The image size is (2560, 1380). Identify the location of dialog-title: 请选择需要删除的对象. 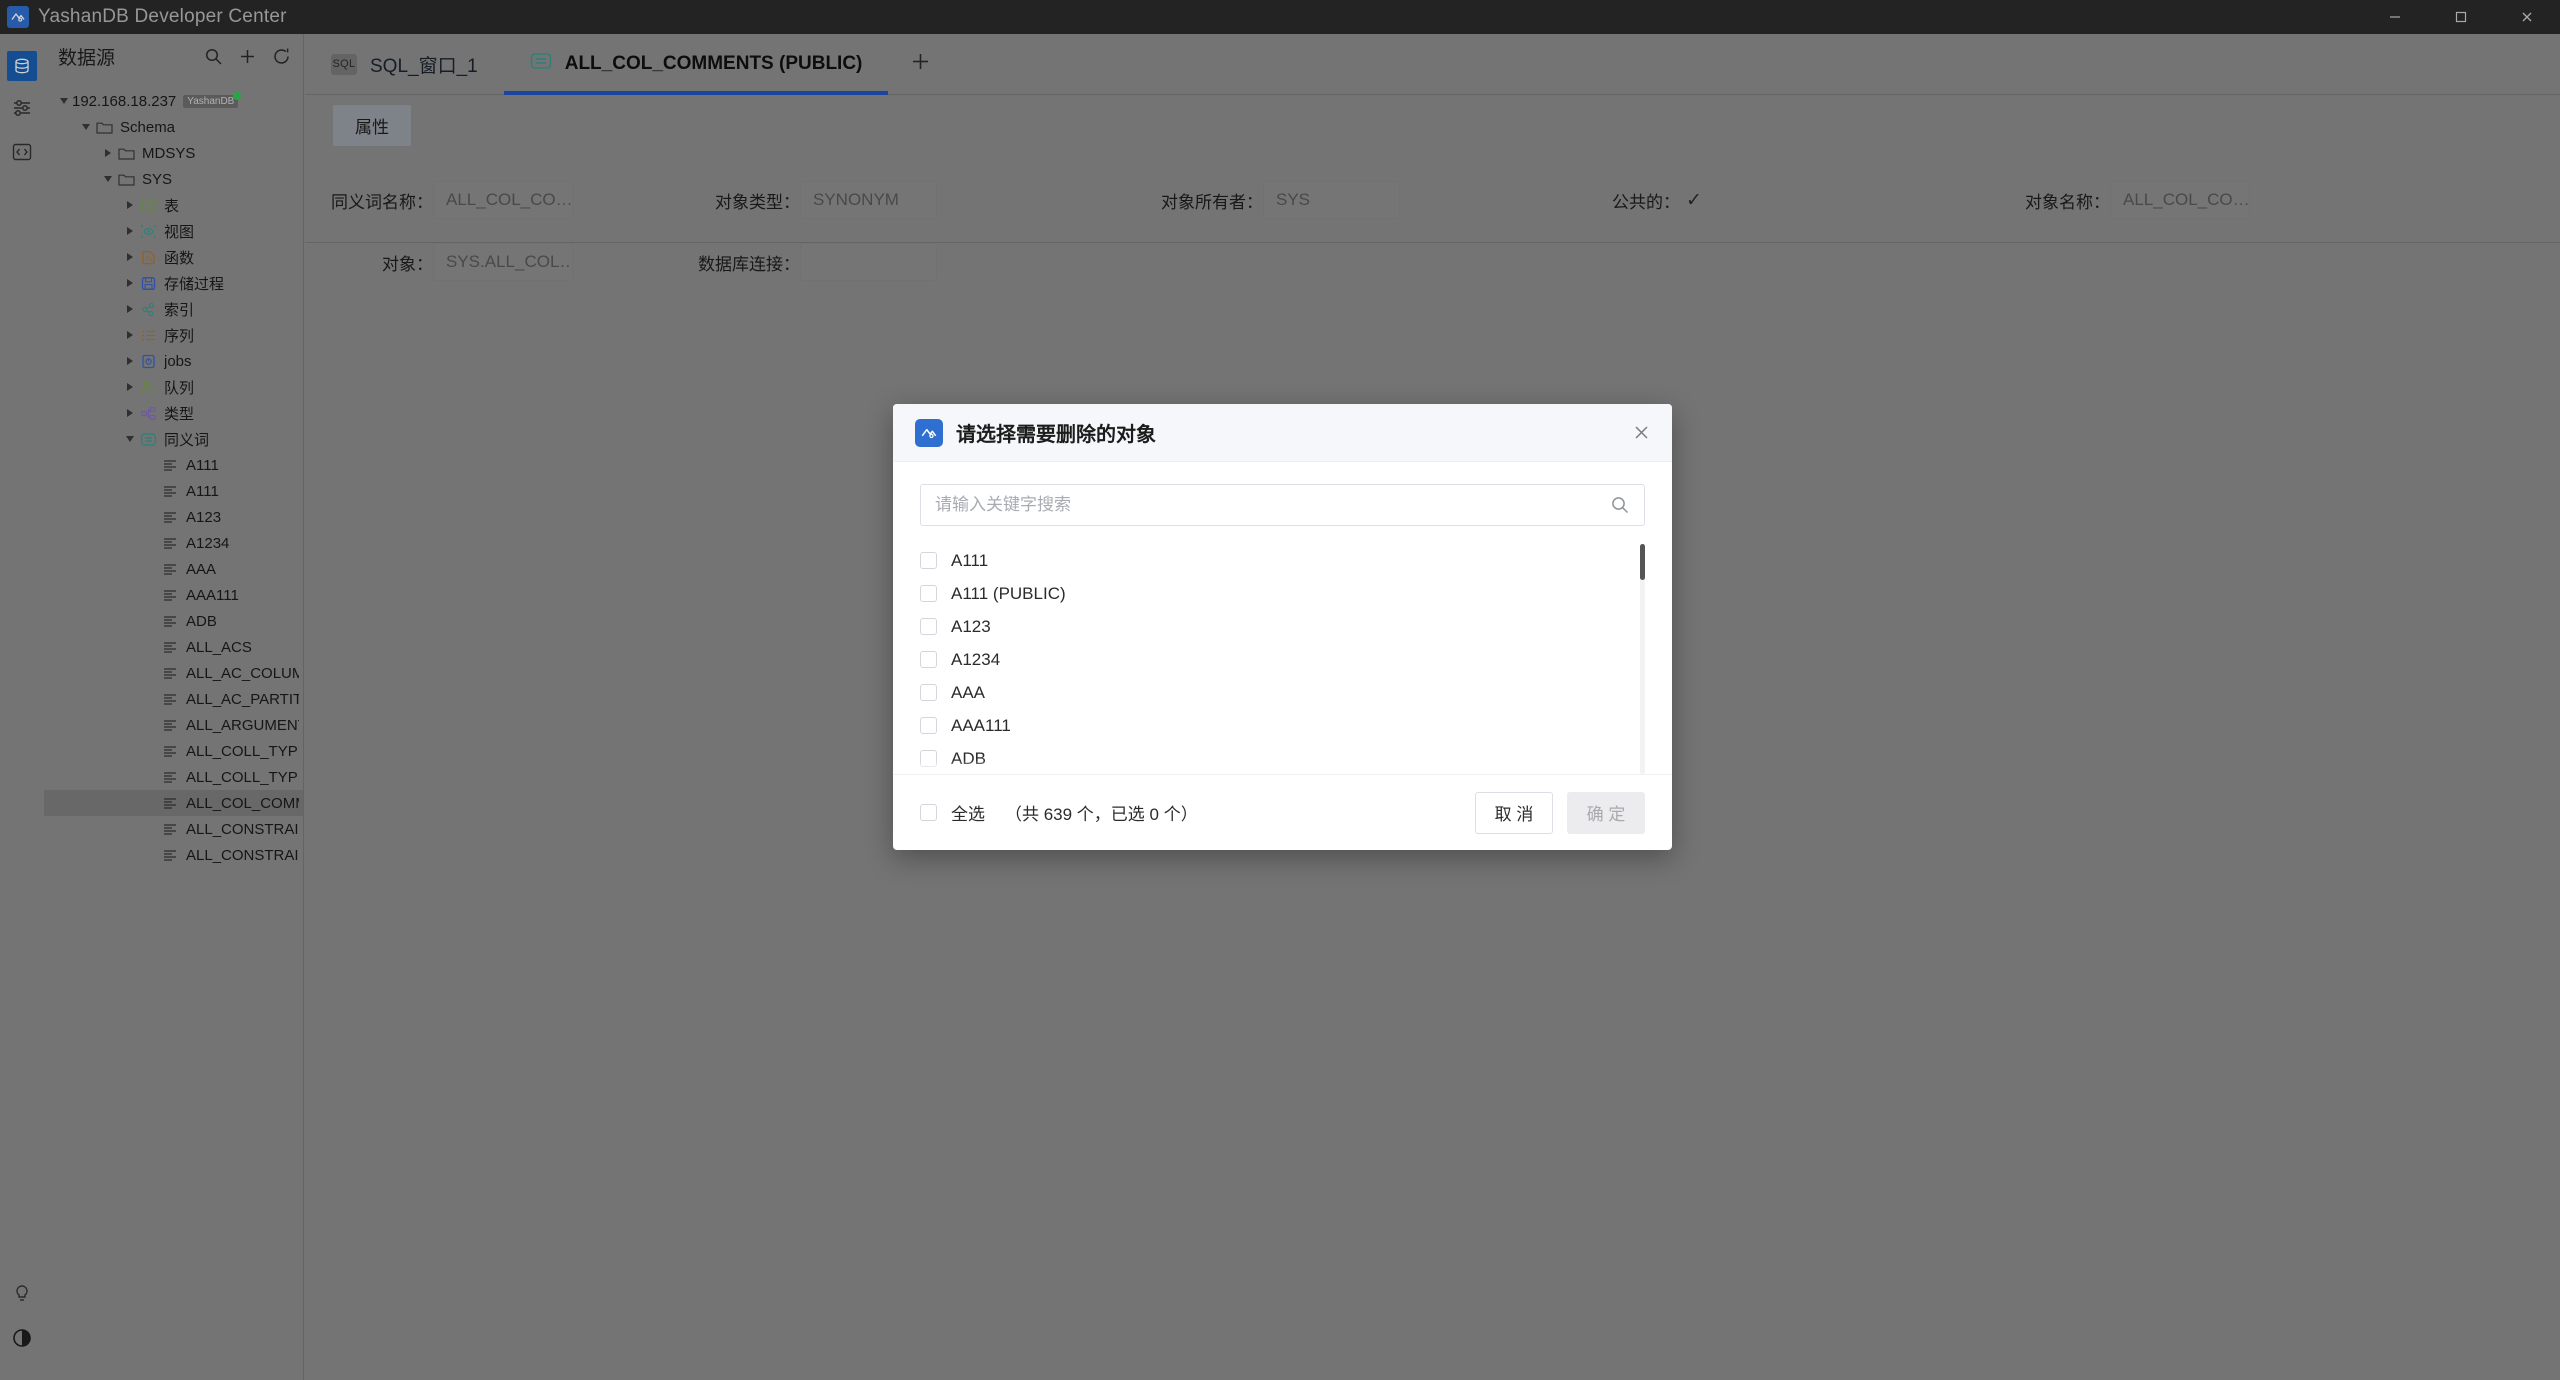
(1056, 435).